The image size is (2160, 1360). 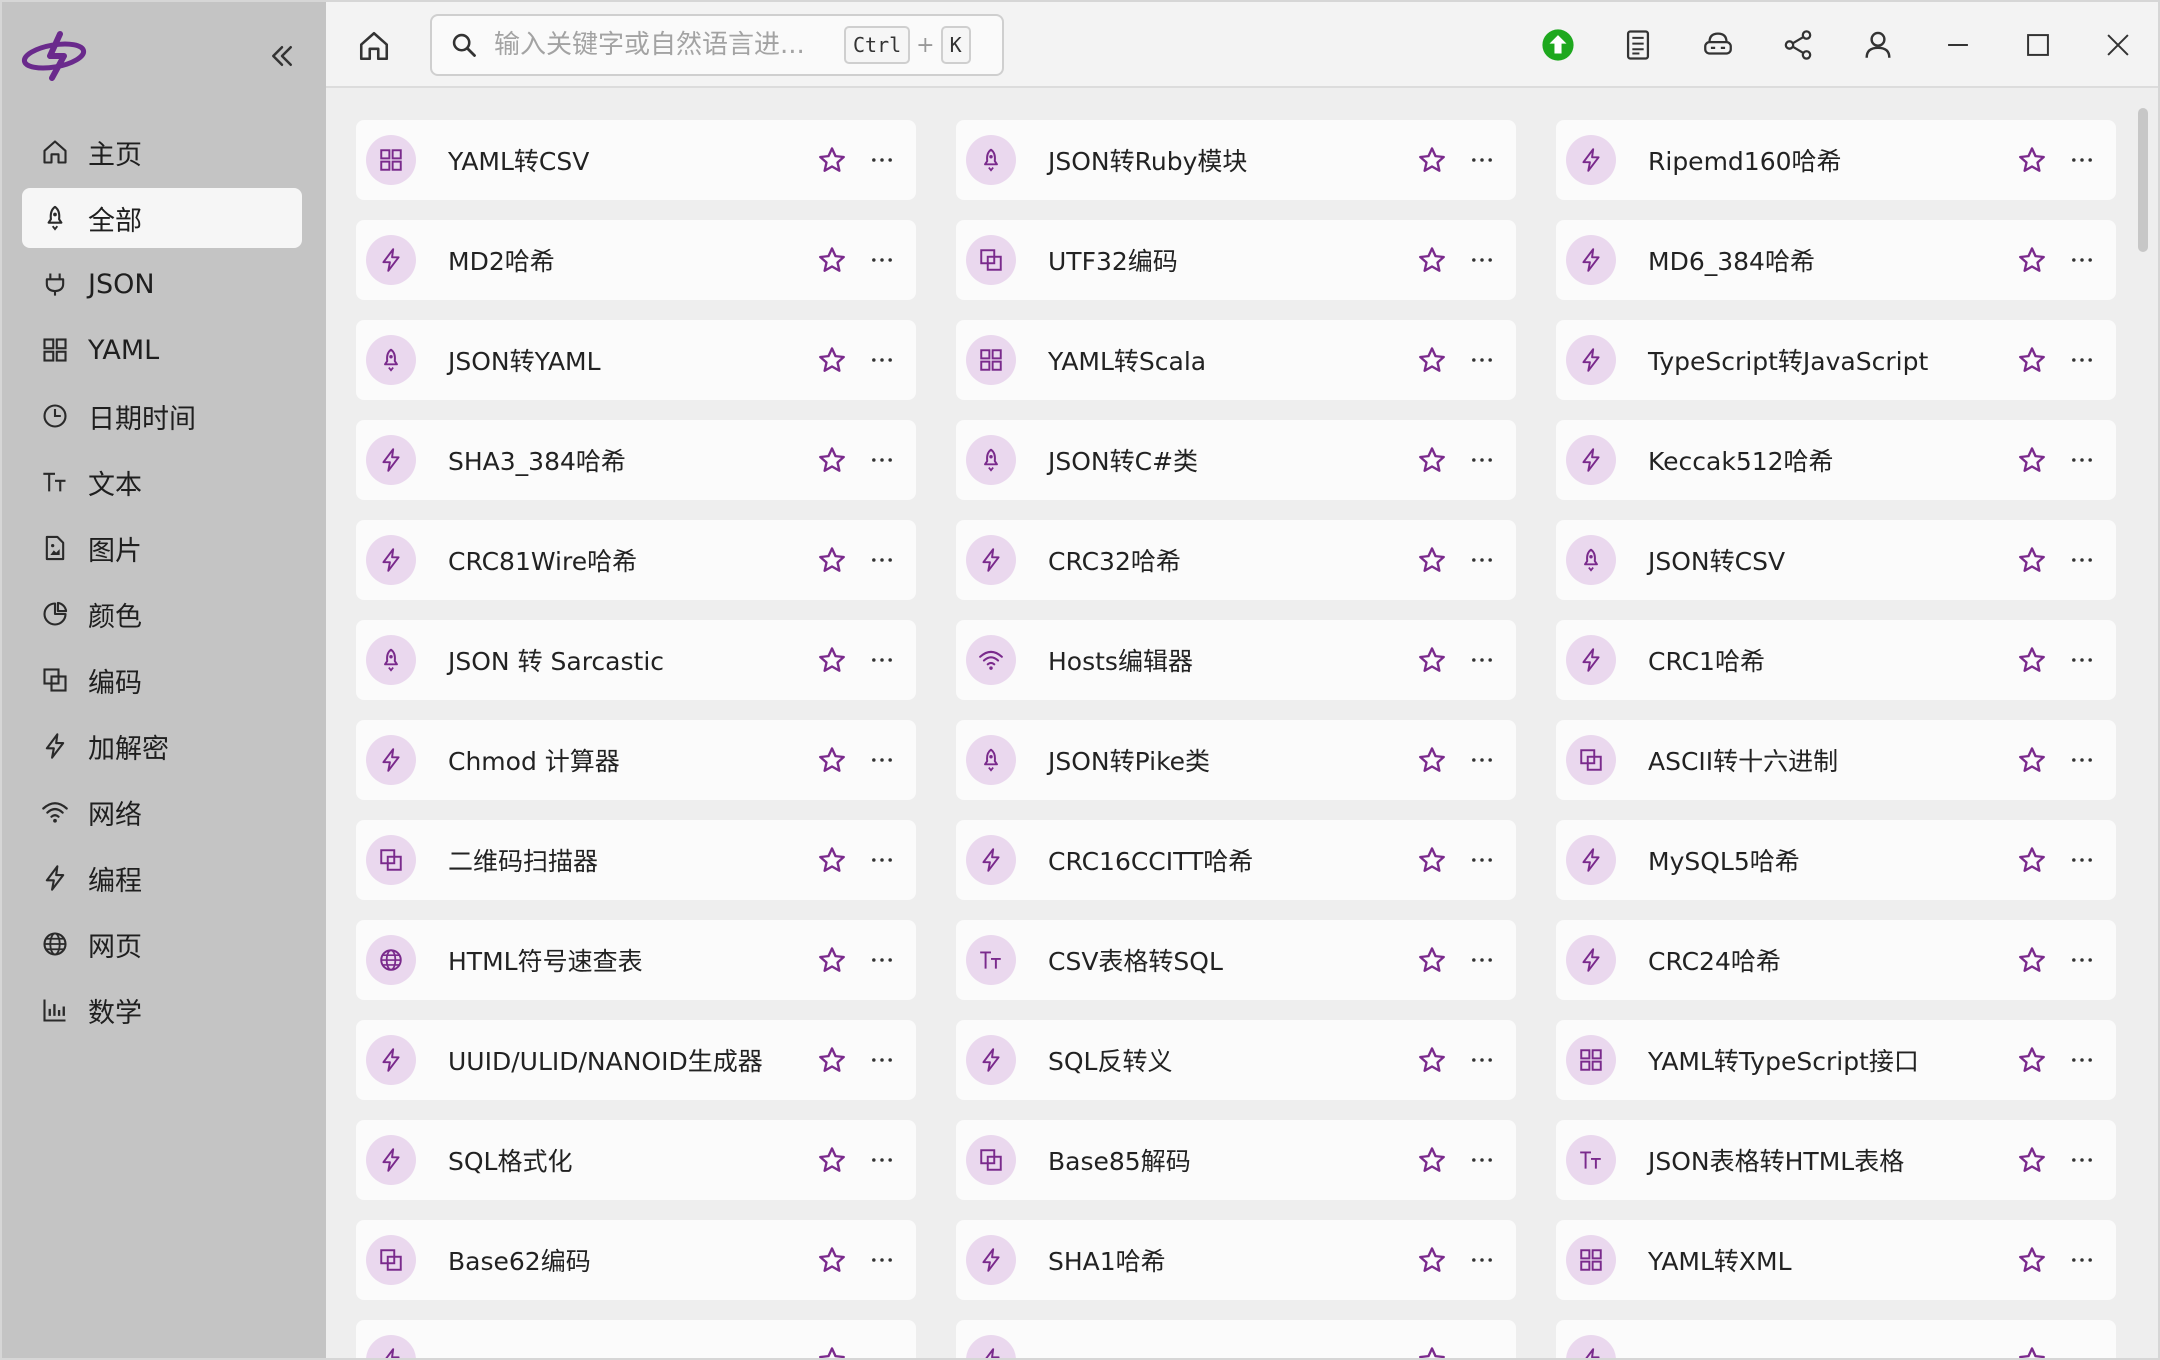 I want to click on sidebar-item: 编程, so click(x=162, y=878).